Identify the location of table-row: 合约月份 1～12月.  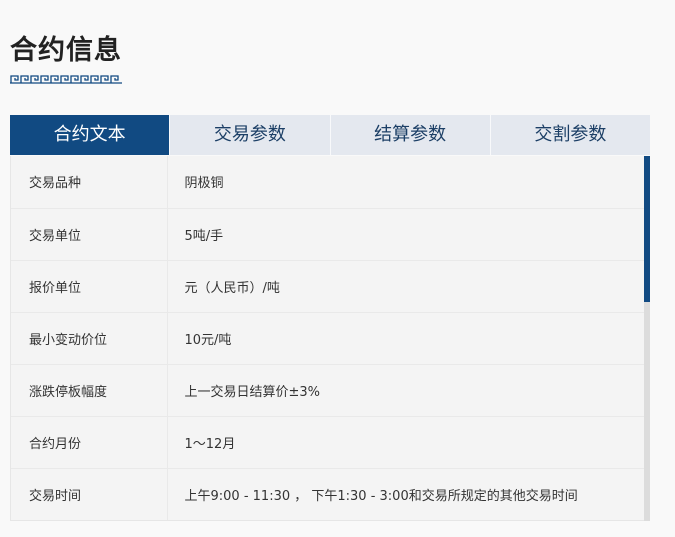
(328, 442).